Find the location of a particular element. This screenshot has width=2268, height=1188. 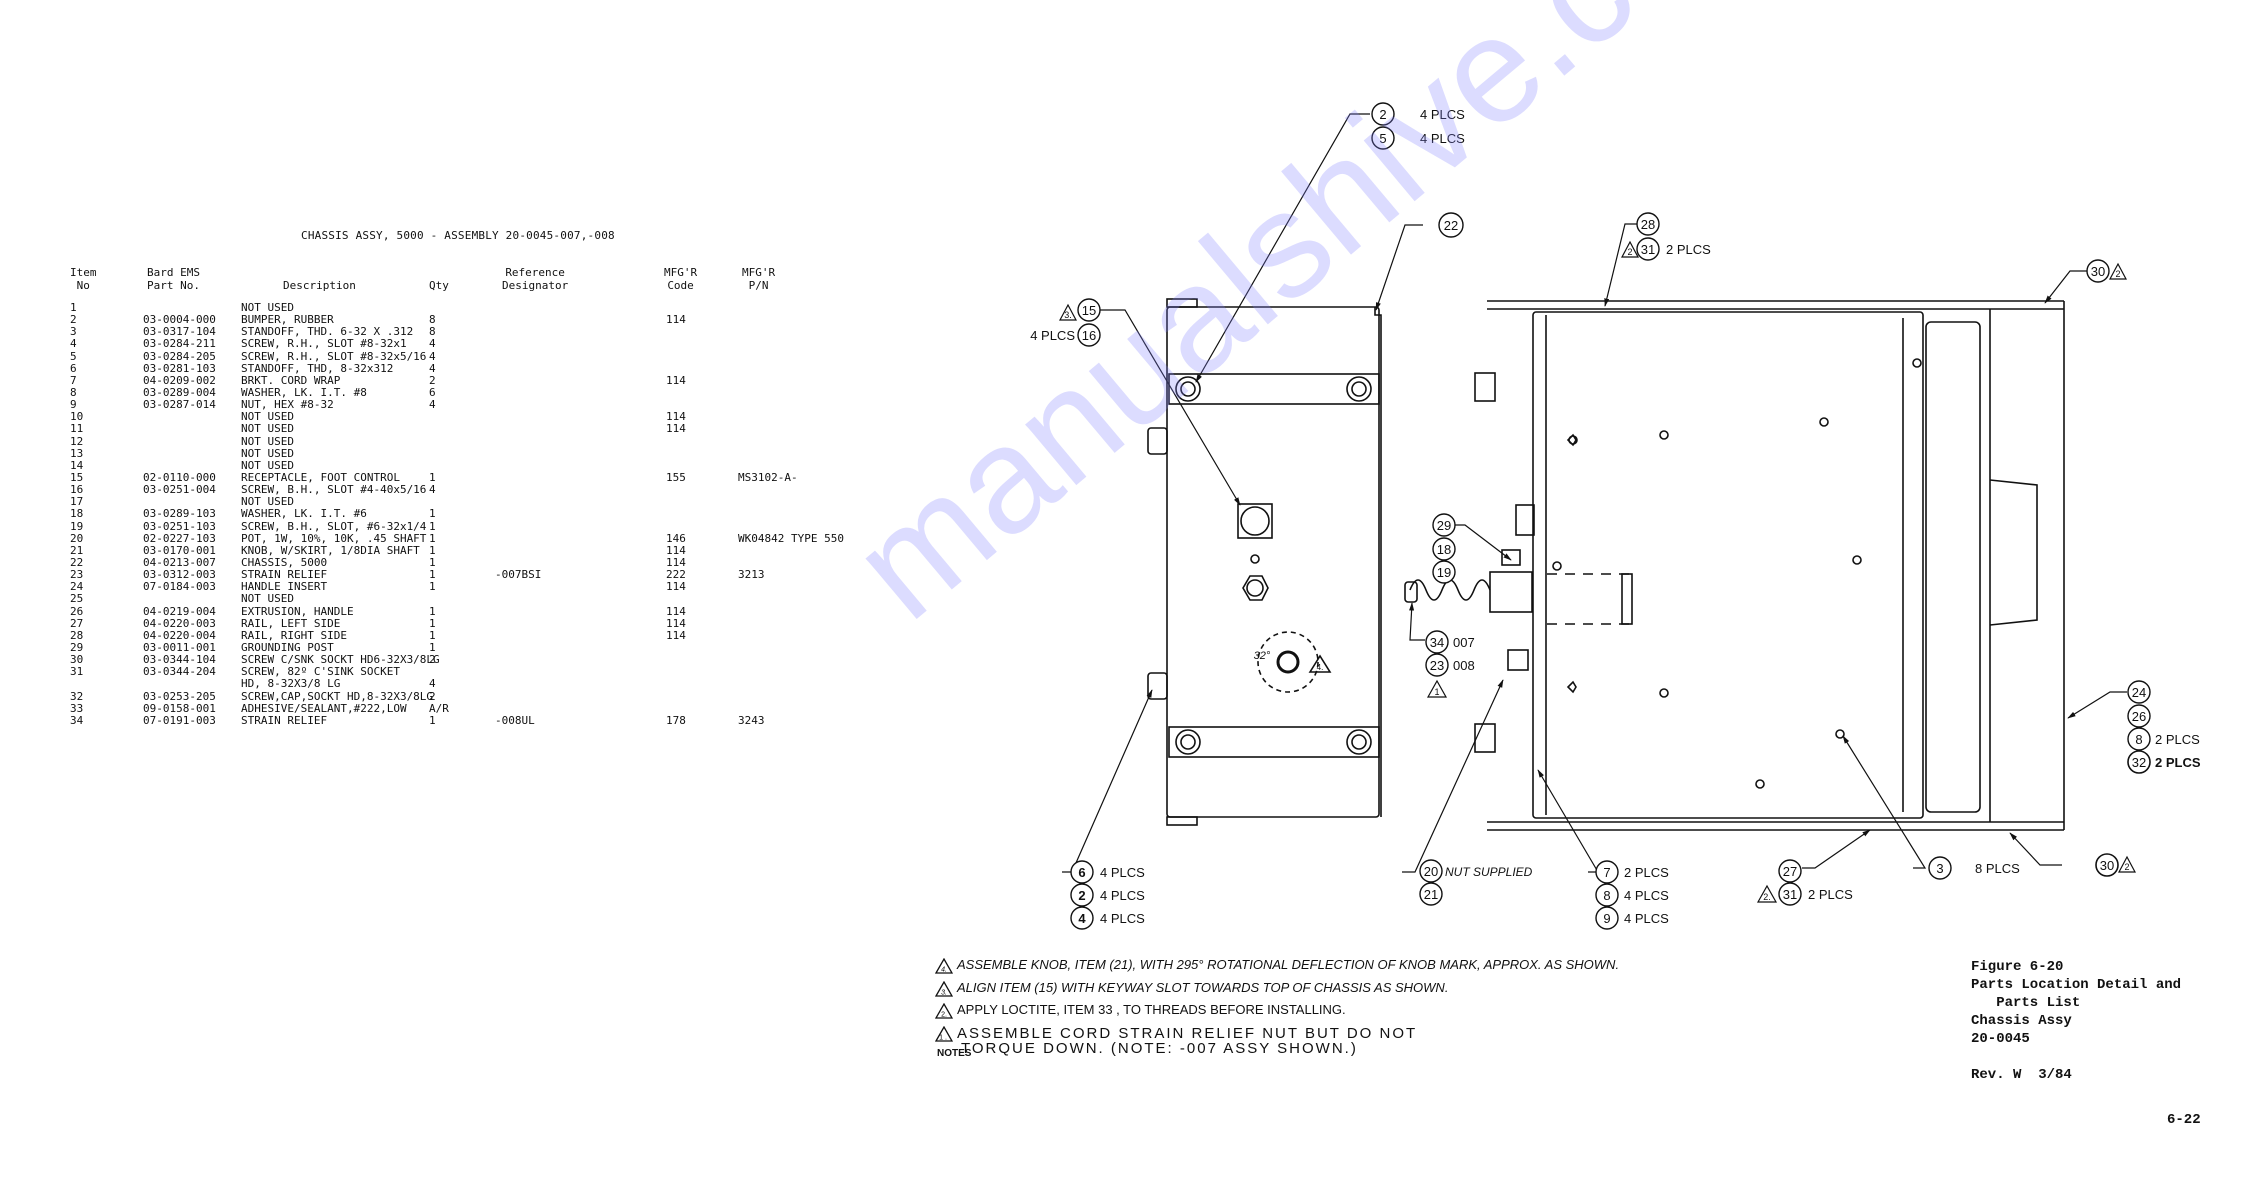

callout-20-note: NUT SUPPLIED is located at coordinates (1489, 872).